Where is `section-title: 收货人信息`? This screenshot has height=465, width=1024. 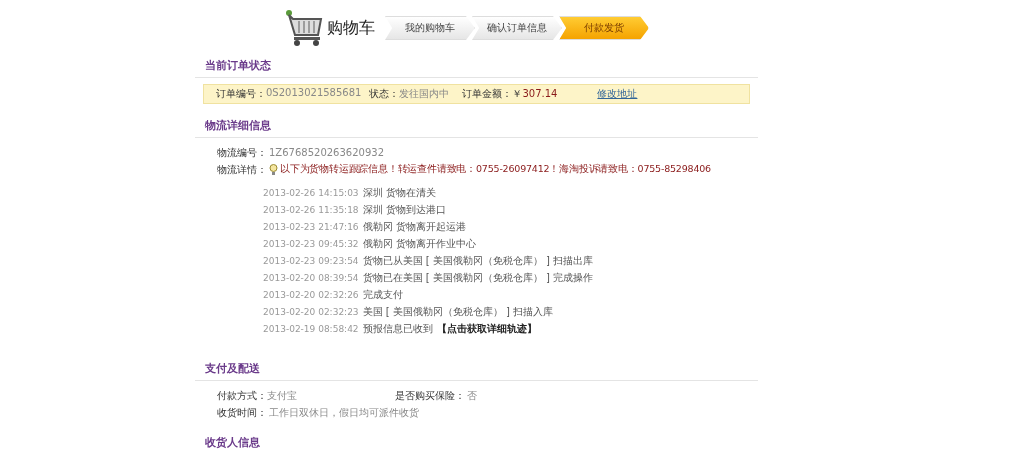
section-title: 收货人信息 is located at coordinates (232, 443).